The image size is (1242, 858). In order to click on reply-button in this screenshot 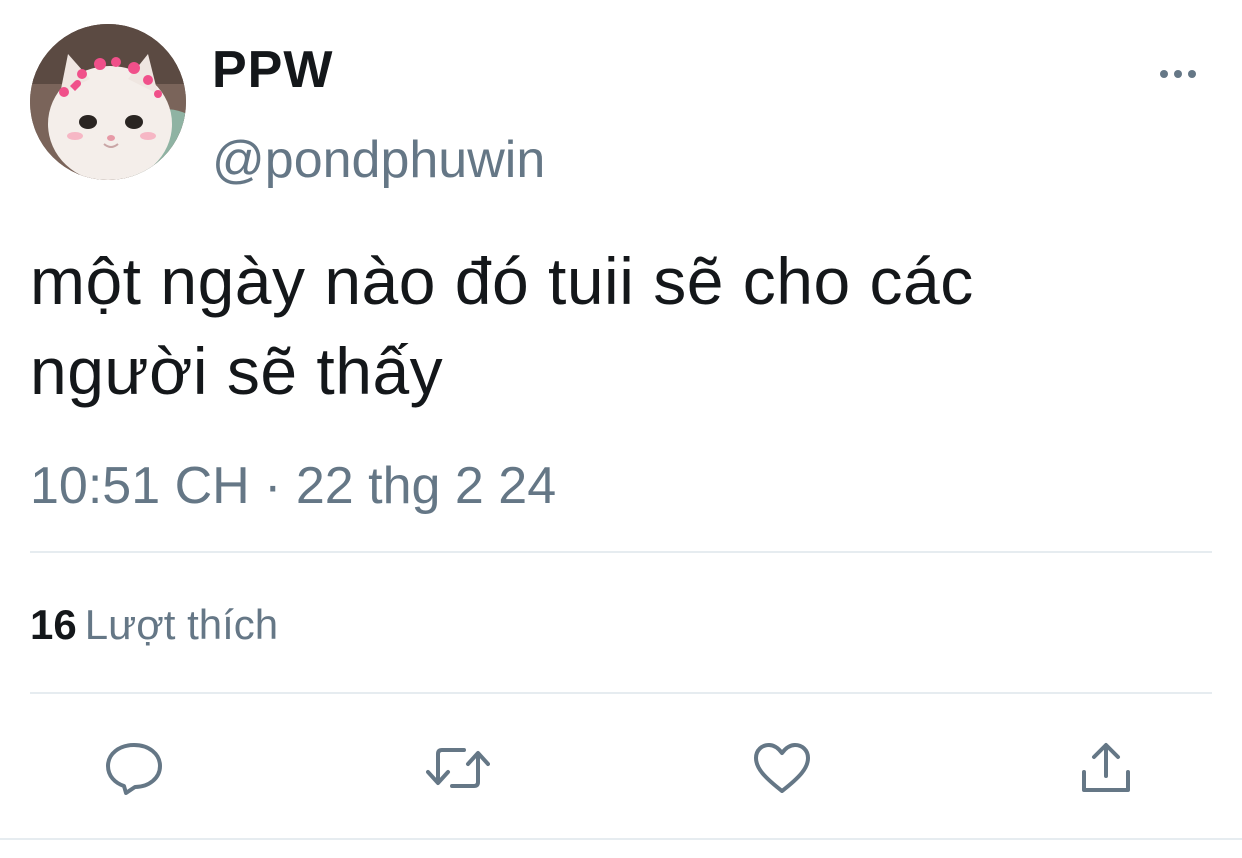, I will do `click(134, 768)`.